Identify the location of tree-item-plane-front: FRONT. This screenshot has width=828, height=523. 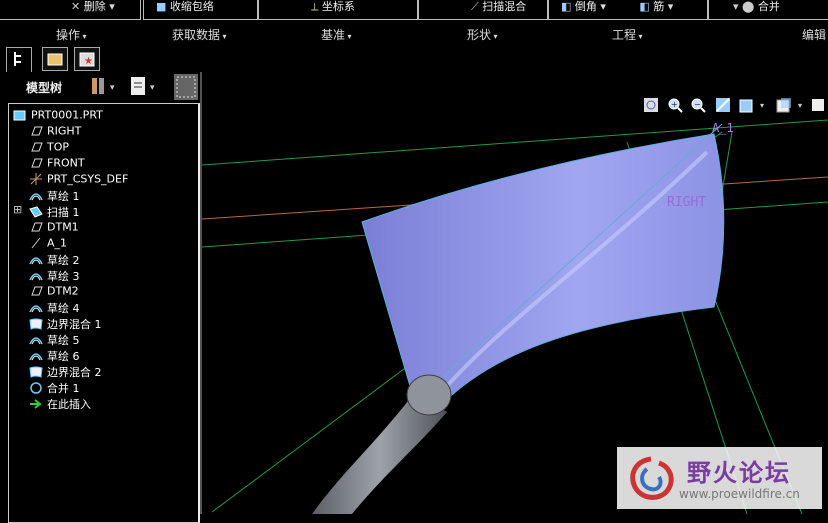
(57, 164).